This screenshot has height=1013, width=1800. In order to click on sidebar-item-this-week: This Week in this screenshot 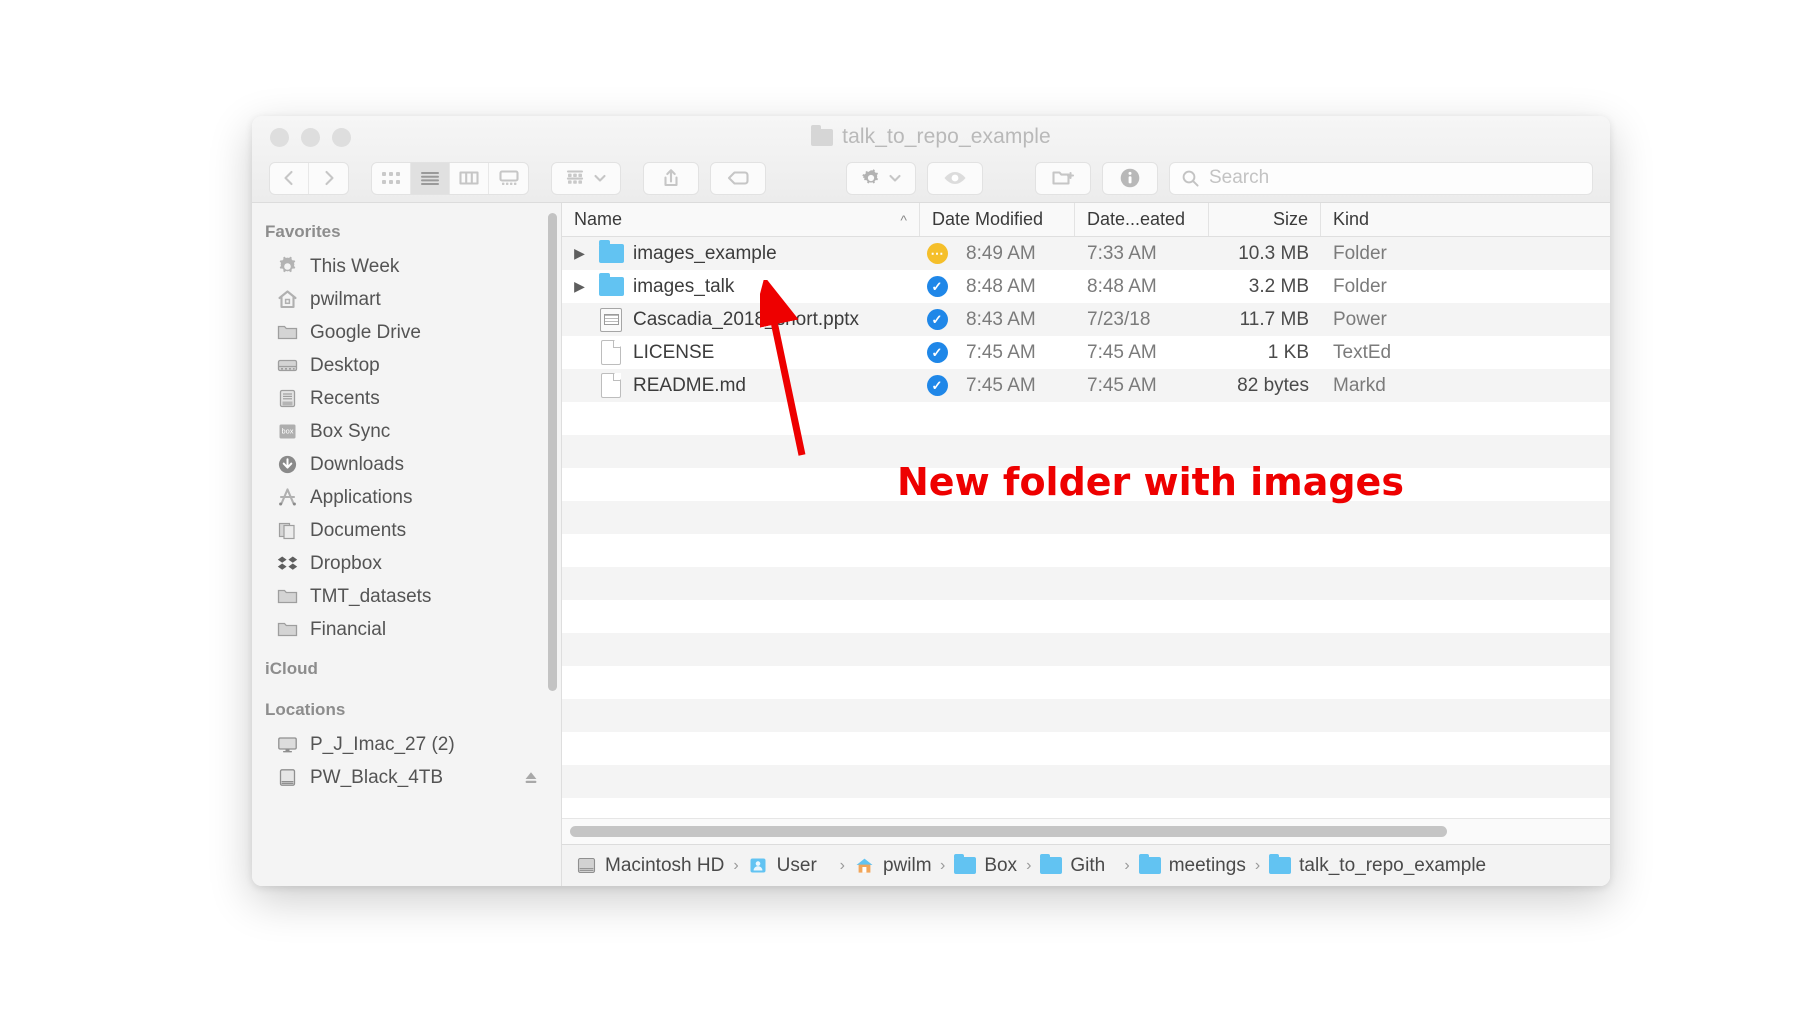, I will do `click(406, 266)`.